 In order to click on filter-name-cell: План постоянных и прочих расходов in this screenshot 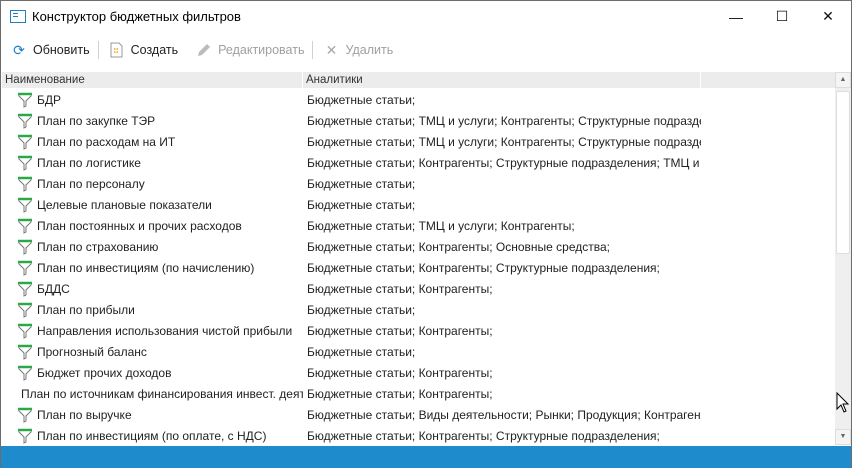, I will do `click(152, 226)`.